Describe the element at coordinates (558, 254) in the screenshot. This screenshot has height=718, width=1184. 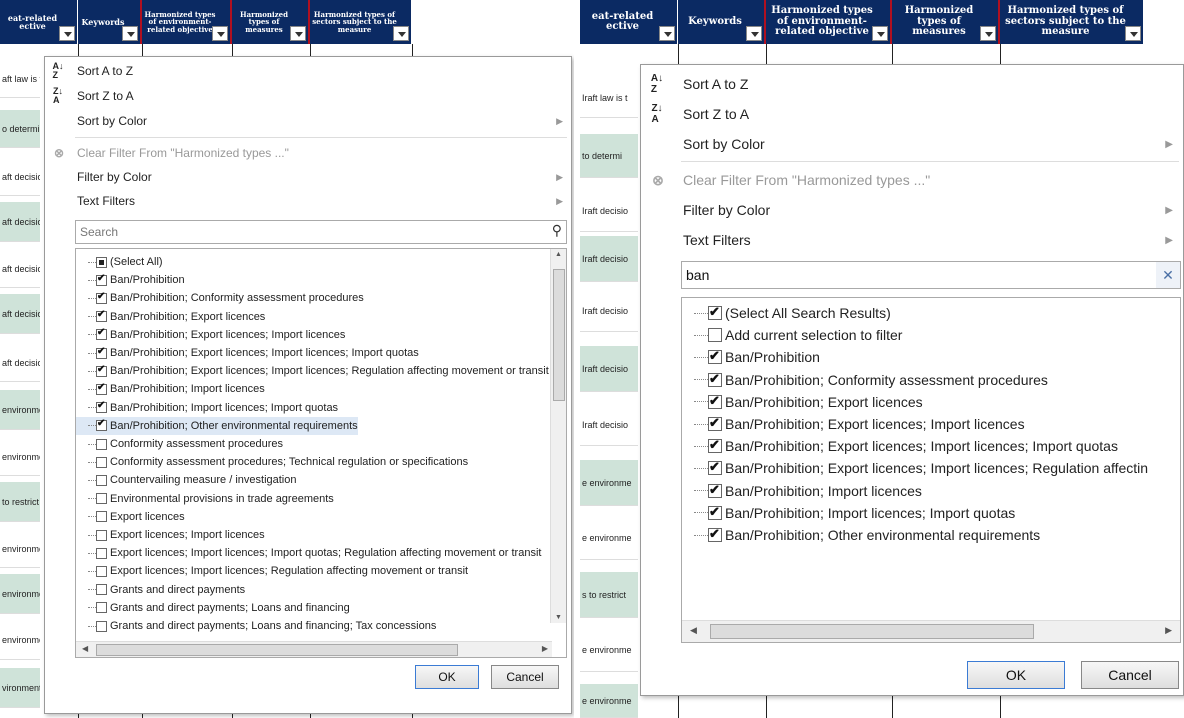
I see `scroll-up-icon: ▲` at that location.